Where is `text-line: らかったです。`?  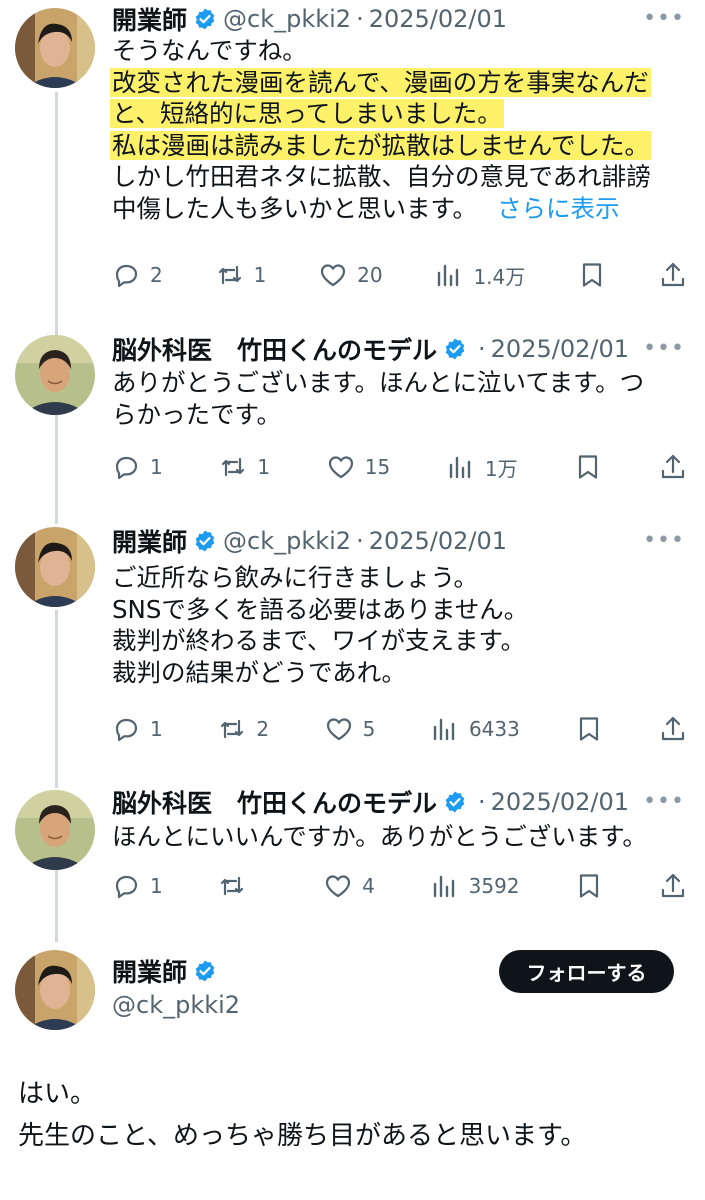
text-line: らかったです。 is located at coordinates (197, 414).